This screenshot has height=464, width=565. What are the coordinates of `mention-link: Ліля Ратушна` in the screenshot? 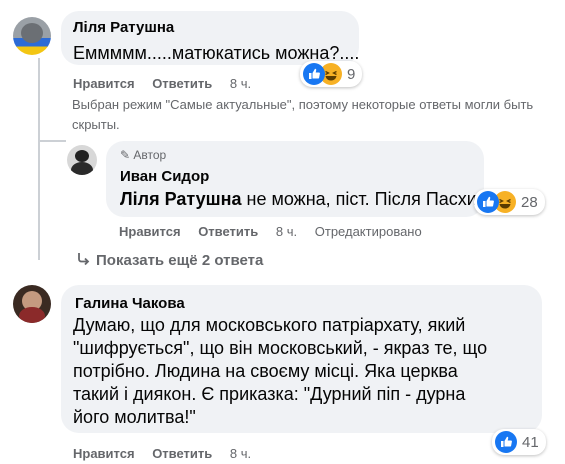 It's located at (181, 199).